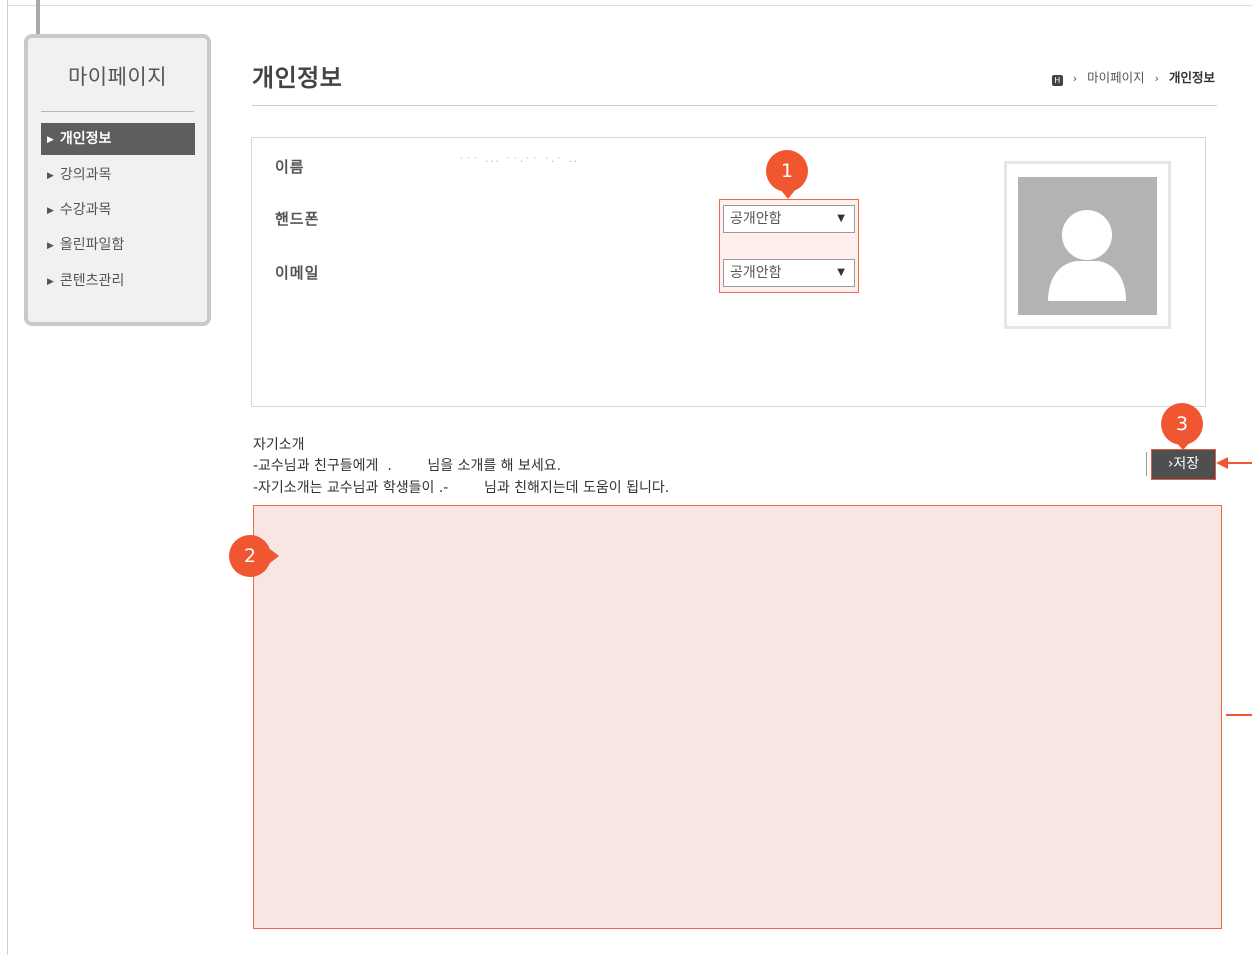  What do you see at coordinates (279, 445) in the screenshot?
I see `intro-heading: 자기소개` at bounding box center [279, 445].